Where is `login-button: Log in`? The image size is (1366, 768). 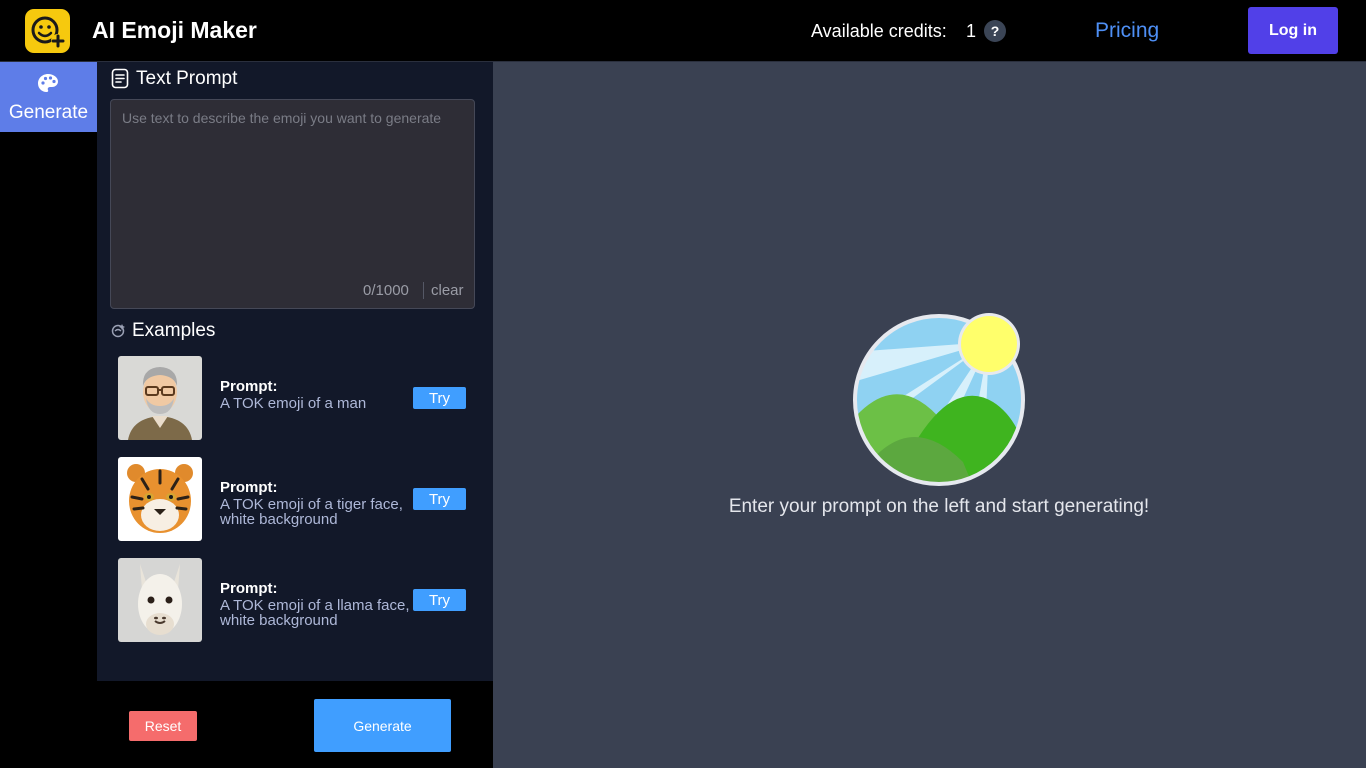 login-button: Log in is located at coordinates (1293, 30).